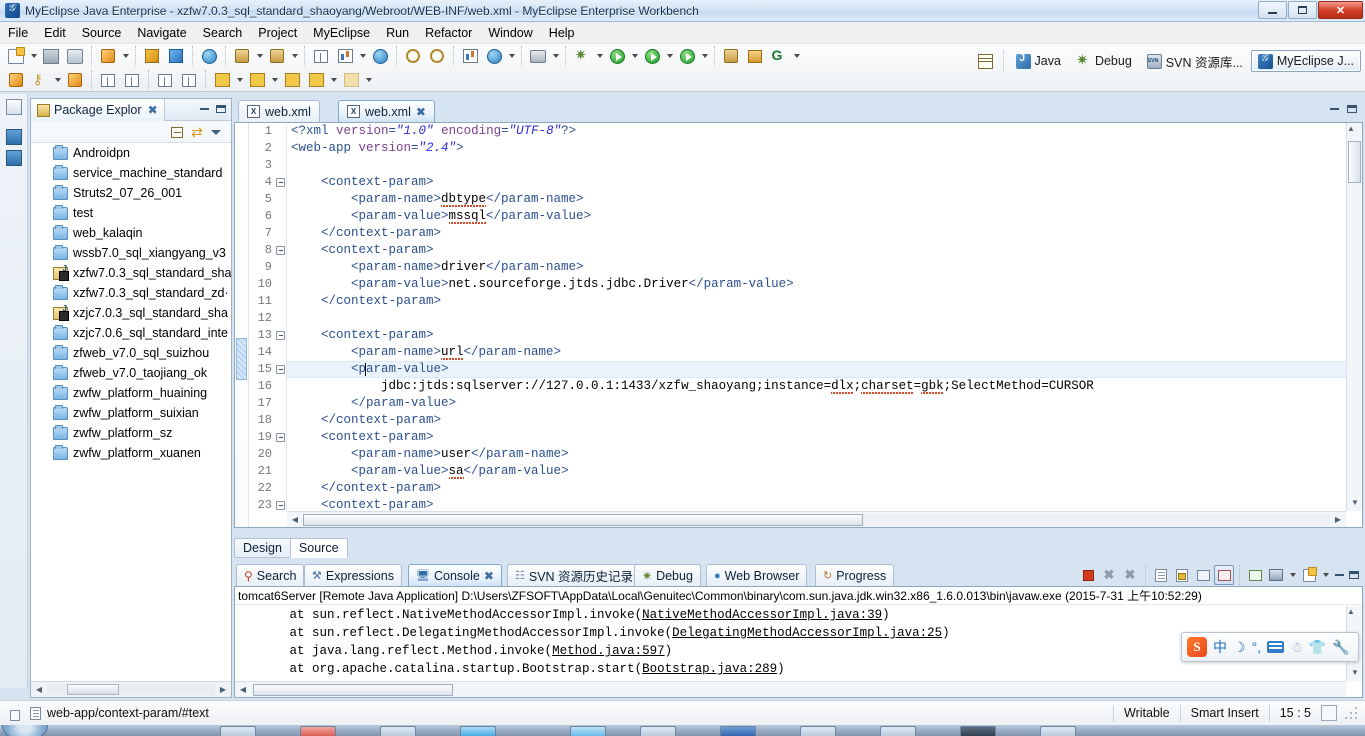 This screenshot has height=736, width=1365. I want to click on tree-item: zwfw_platform_suixian, so click(131, 413).